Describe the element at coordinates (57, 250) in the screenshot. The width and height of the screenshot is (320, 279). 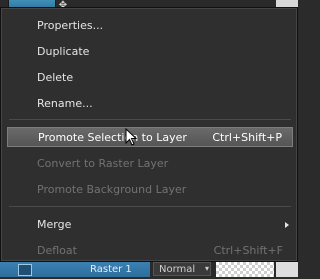
I see `menu-item-label: Defloat` at that location.